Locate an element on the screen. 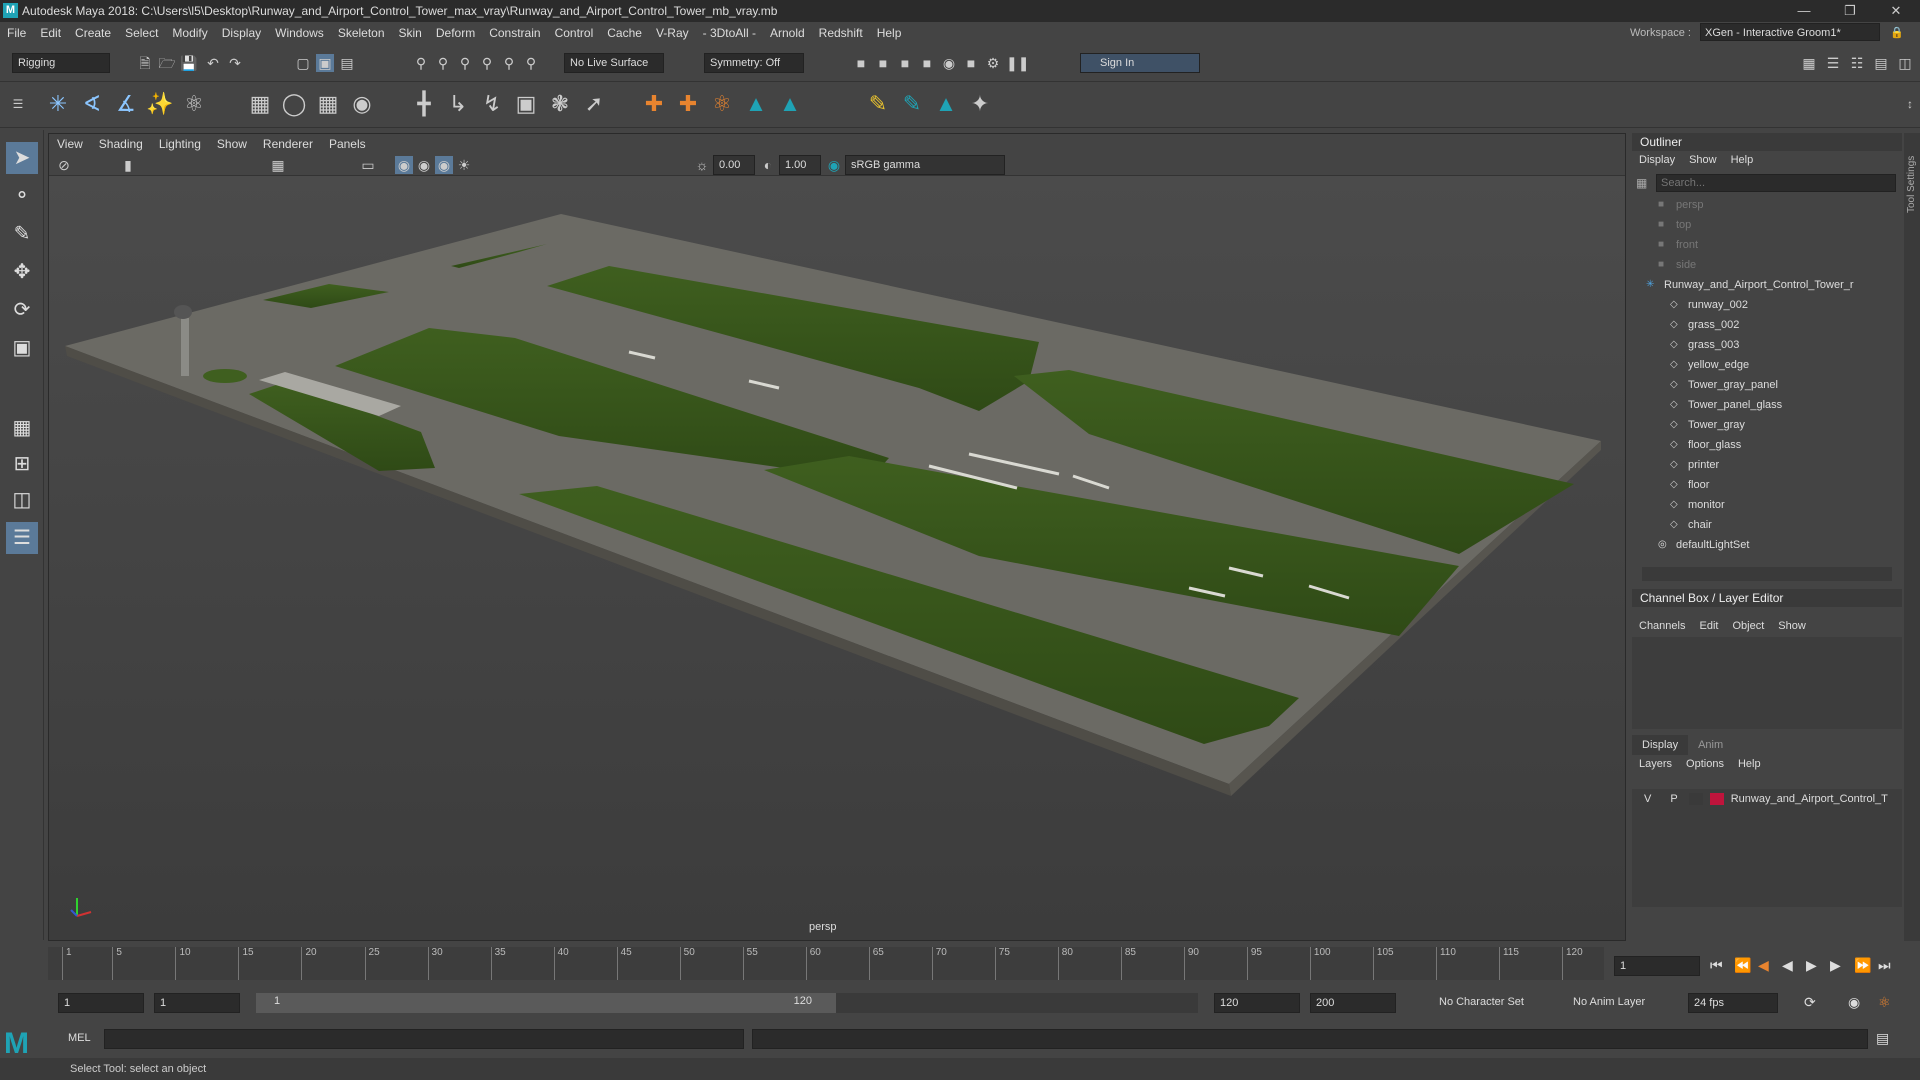  menu-item-1: Edit is located at coordinates (50, 33).